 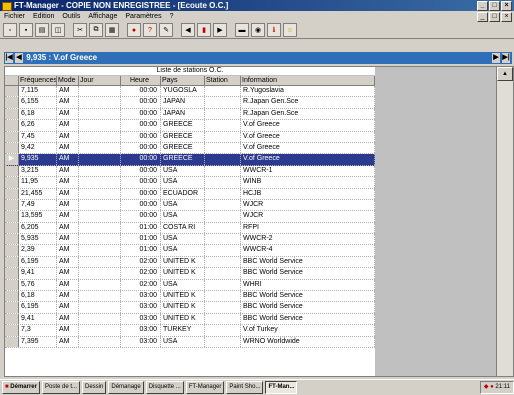 I want to click on table-row: 9,42 AM 00:00 GREECE V.of Greece, so click(x=190, y=148).